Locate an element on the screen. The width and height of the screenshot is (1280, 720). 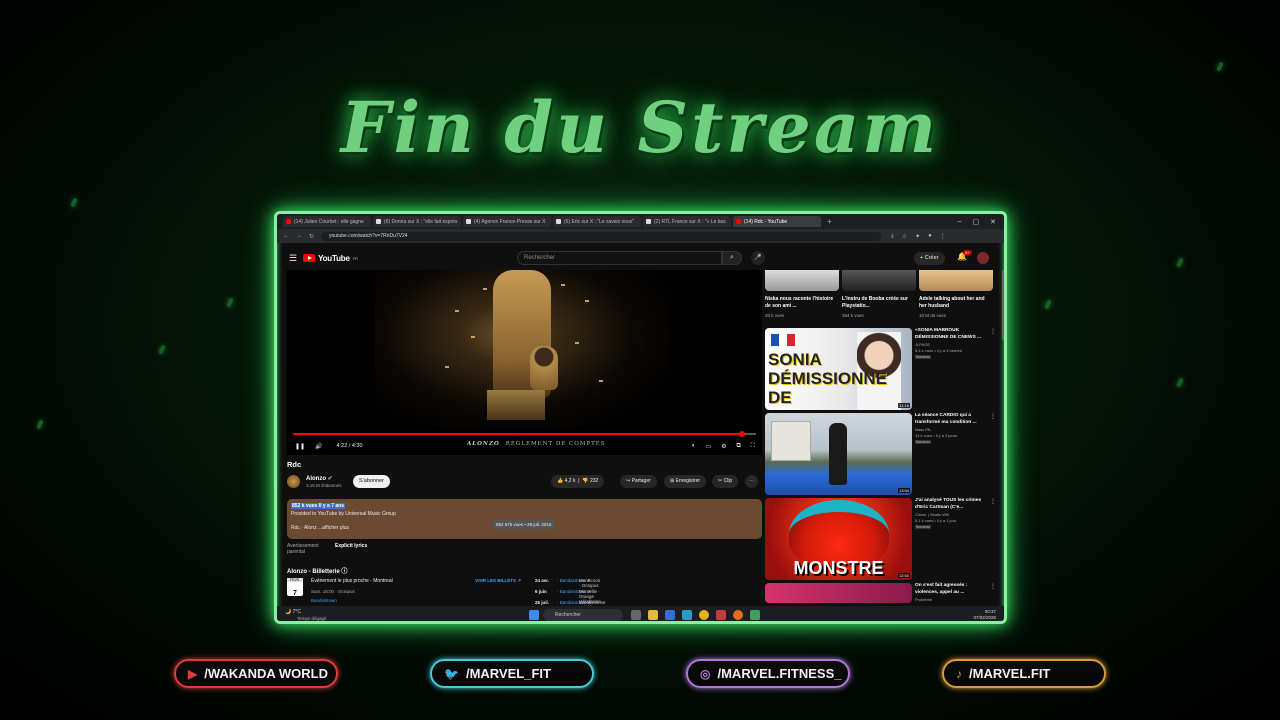
social-instagram: ◎/MARVEL.FITNESS_ is located at coordinates (768, 673).